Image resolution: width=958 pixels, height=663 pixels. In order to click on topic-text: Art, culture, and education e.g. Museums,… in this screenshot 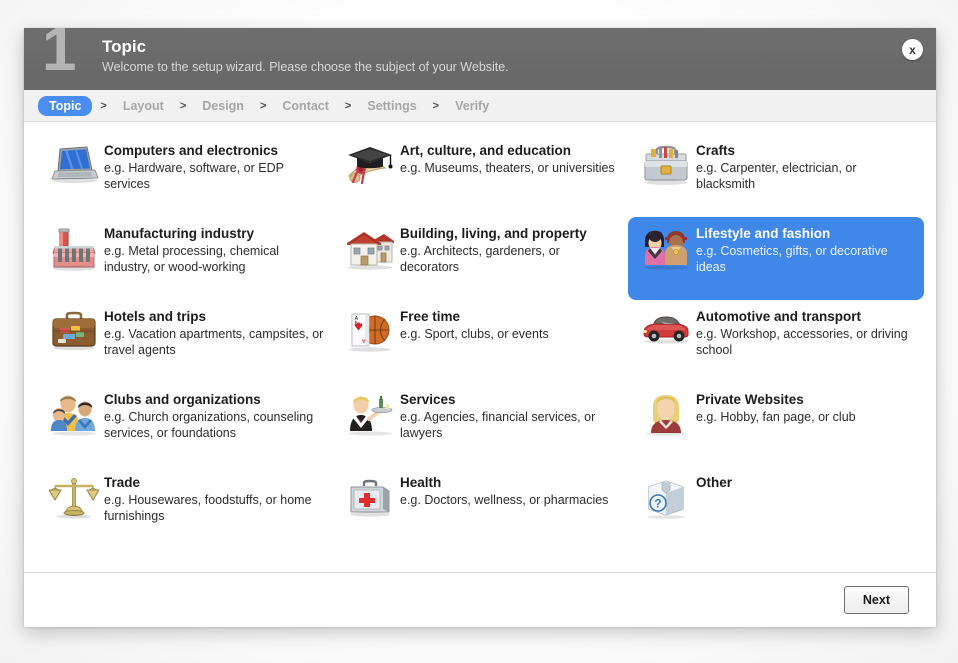, I will do `click(509, 159)`.